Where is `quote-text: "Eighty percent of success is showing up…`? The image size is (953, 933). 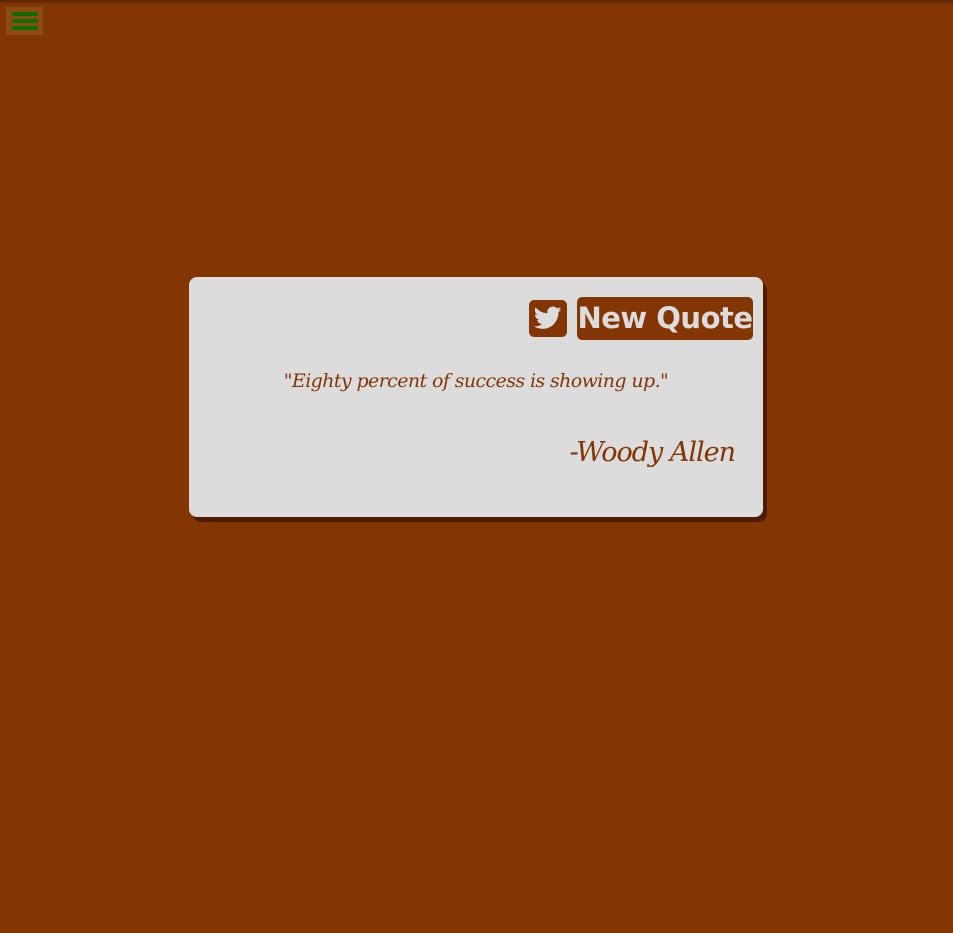 quote-text: "Eighty percent of success is showing up… is located at coordinates (476, 381).